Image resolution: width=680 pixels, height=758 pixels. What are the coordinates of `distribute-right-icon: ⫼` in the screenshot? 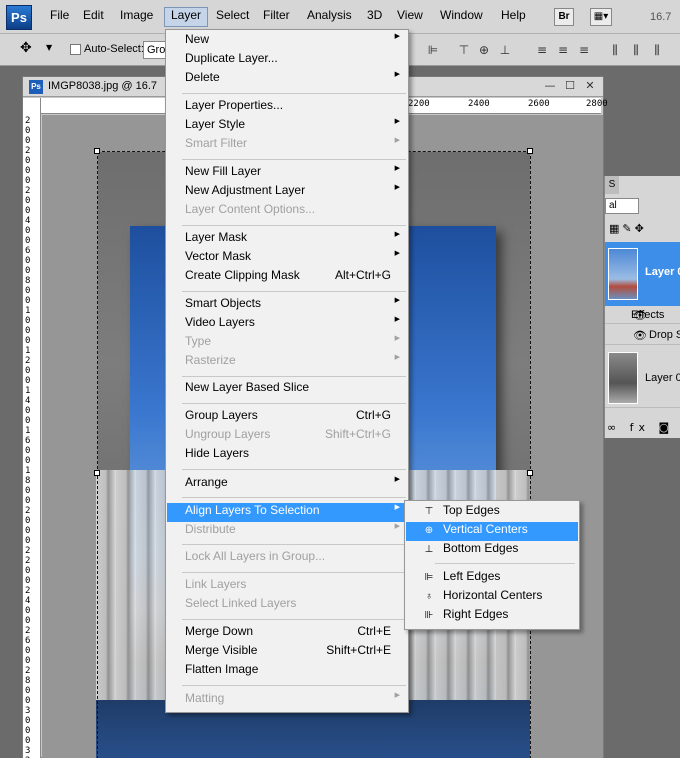 It's located at (657, 50).